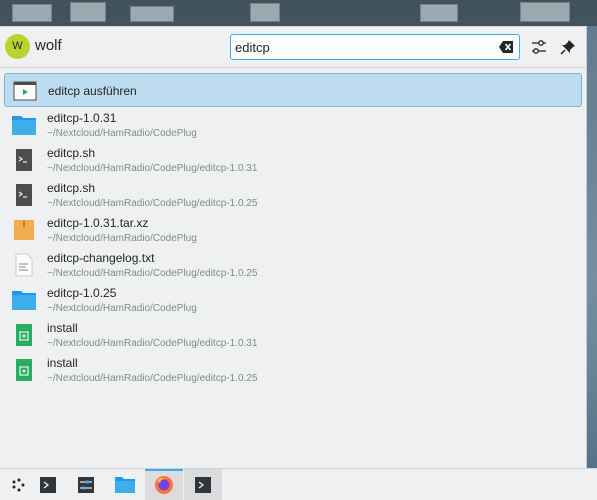  Describe the element at coordinates (82, 293) in the screenshot. I see `result-title: editcp-1.0.25` at that location.